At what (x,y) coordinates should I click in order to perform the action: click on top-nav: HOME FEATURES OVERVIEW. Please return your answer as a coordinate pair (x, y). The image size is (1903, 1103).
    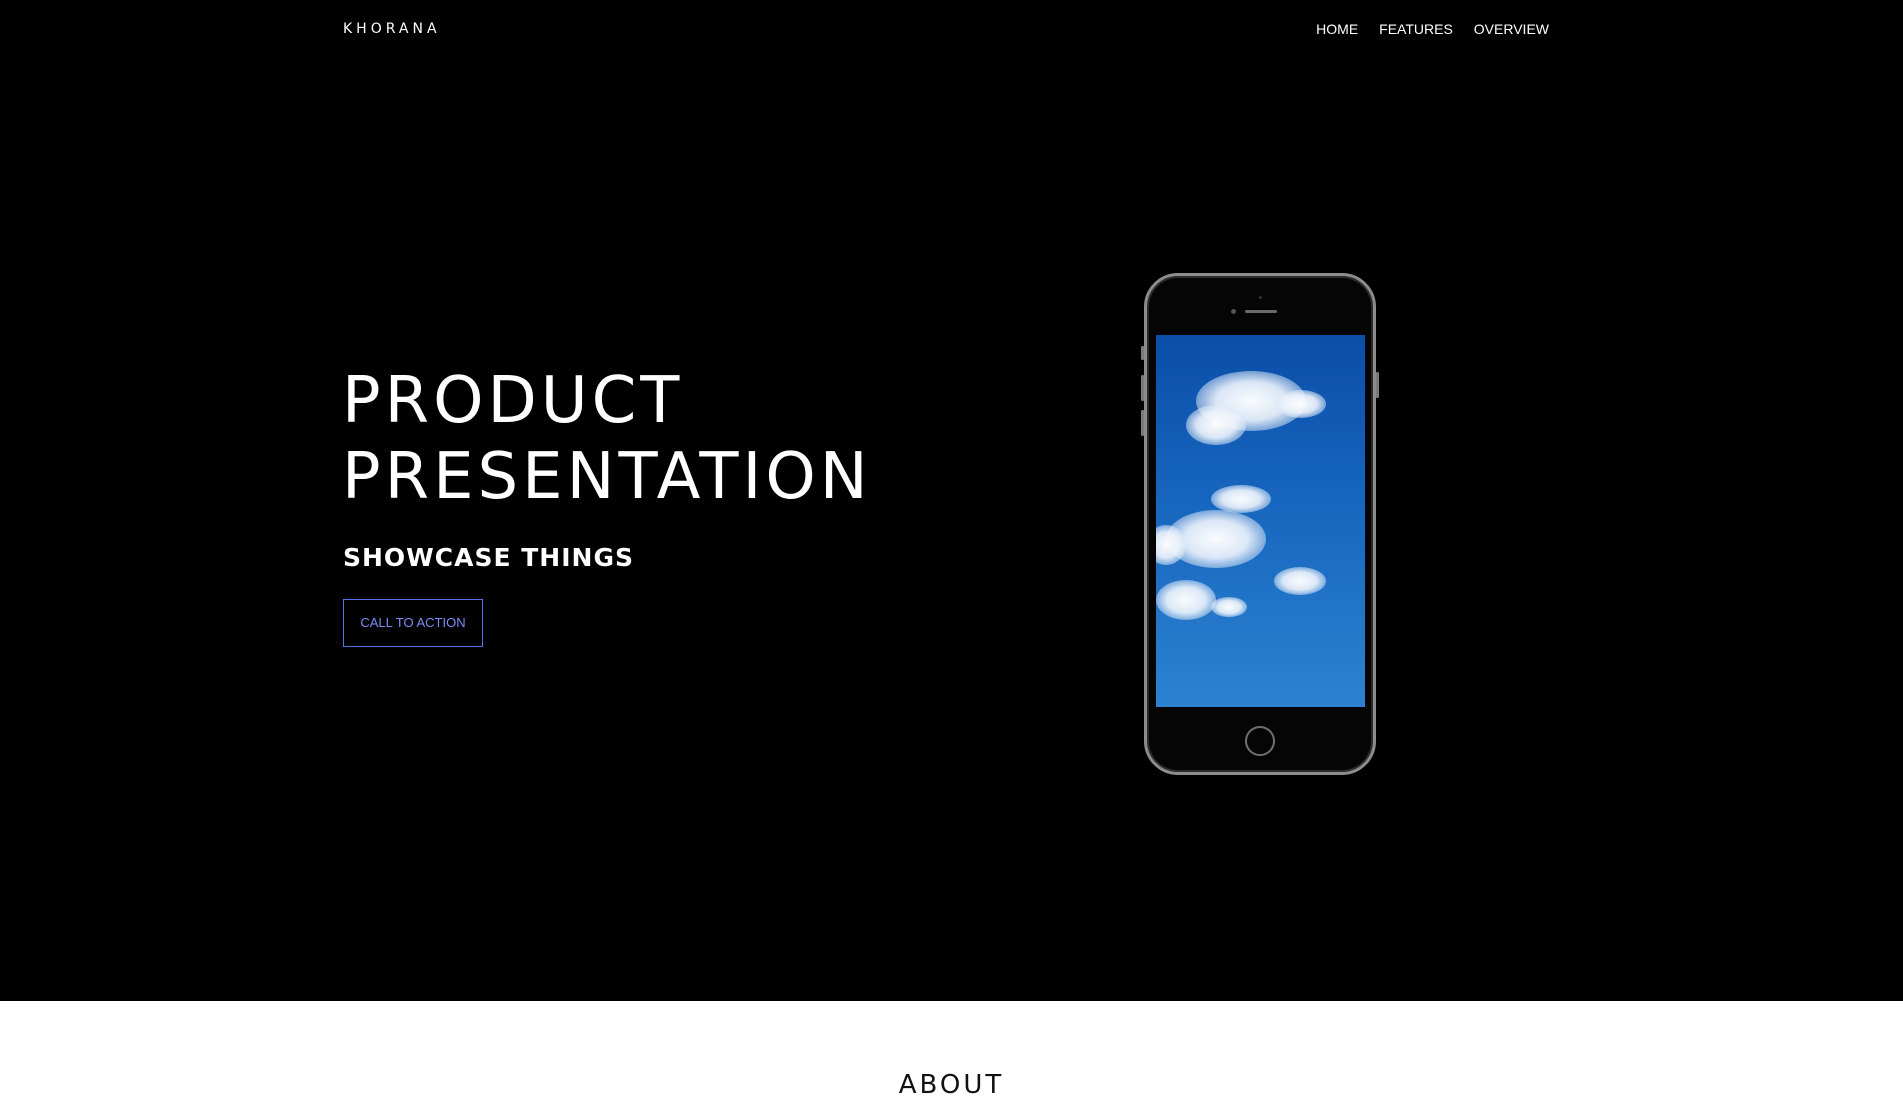
    Looking at the image, I should click on (1432, 29).